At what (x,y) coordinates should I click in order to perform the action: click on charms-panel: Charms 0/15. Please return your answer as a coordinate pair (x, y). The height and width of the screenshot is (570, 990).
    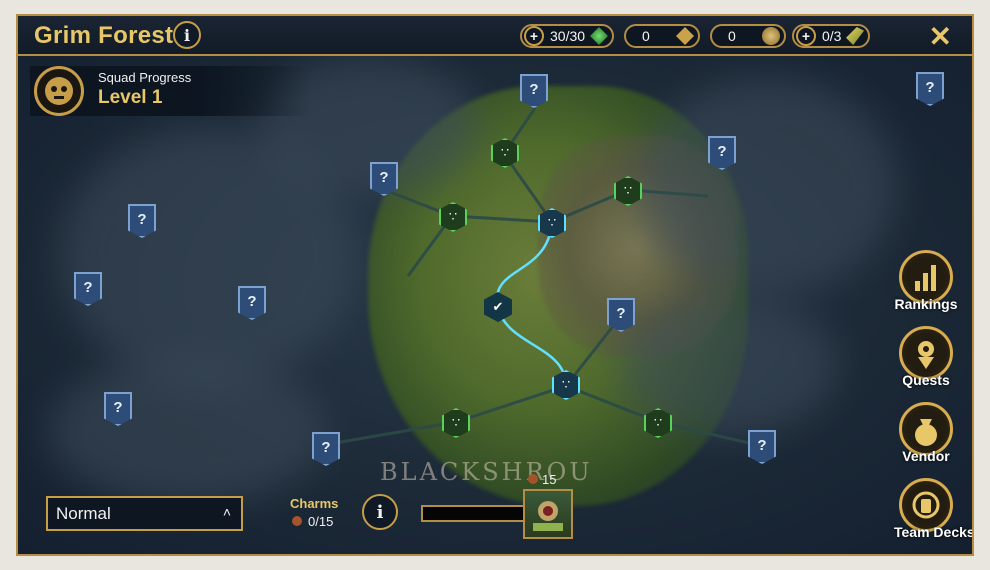
    Looking at the image, I should click on (321, 512).